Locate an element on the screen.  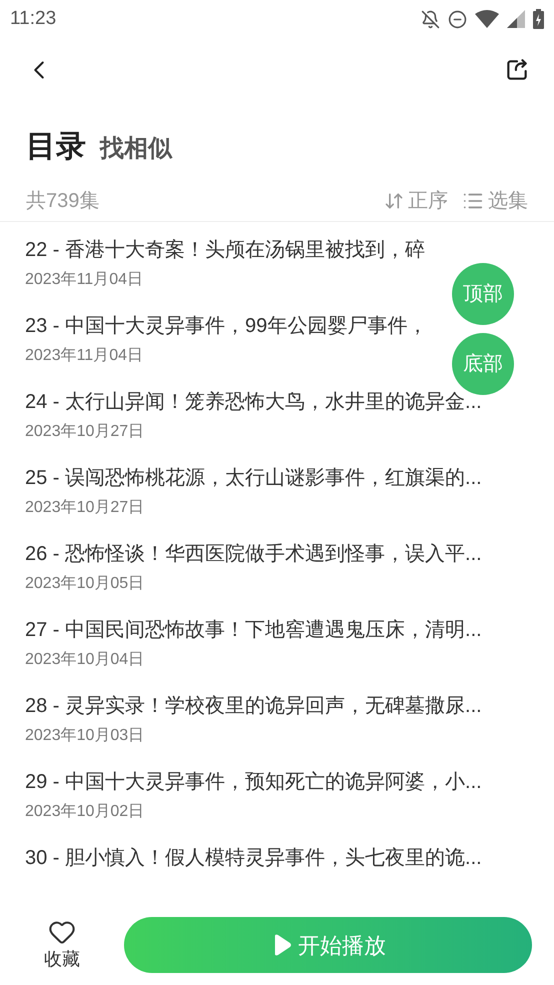
wifi-icon is located at coordinates (487, 19).